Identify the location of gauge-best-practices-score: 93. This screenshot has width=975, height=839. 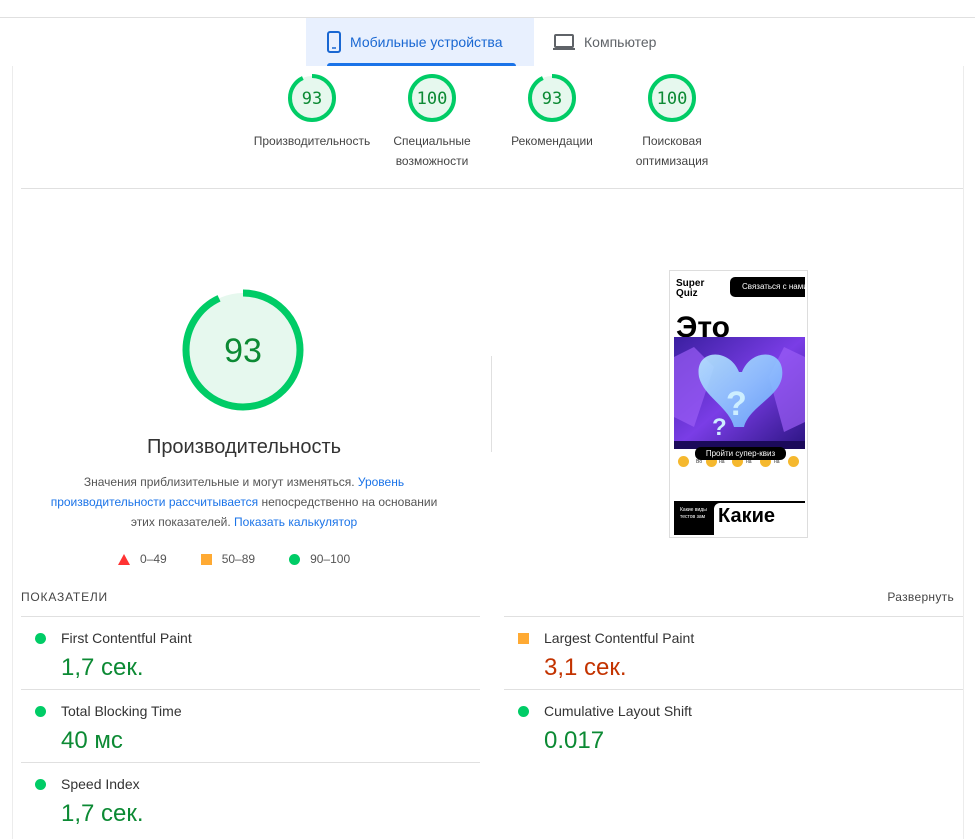
(552, 99).